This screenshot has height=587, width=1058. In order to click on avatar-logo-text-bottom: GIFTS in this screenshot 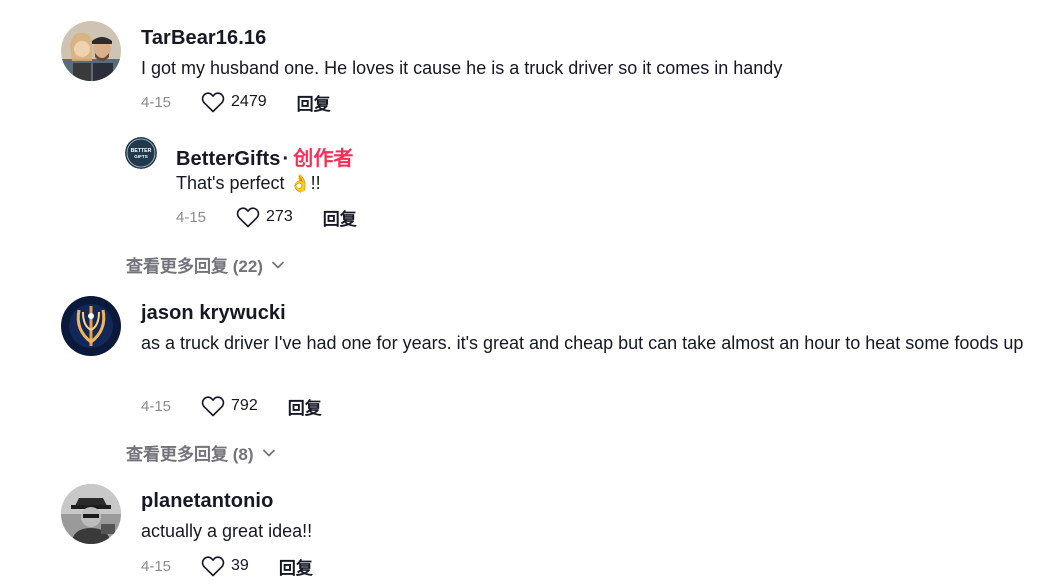, I will do `click(141, 156)`.